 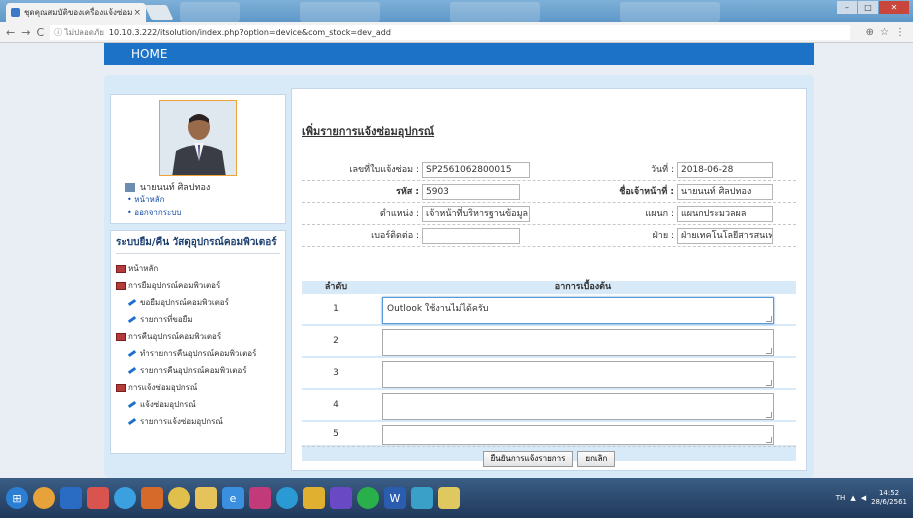 What do you see at coordinates (407, 192) in the screenshot?
I see `code-label: รหัส :` at bounding box center [407, 192].